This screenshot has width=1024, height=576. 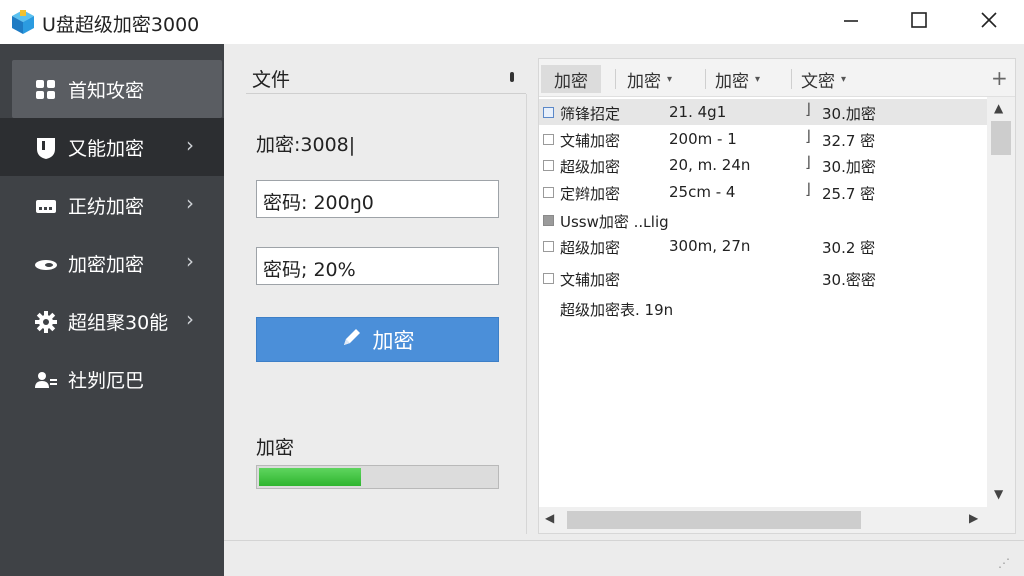 What do you see at coordinates (377, 199) in the screenshot?
I see `password-field: 密码: 200ŋ0` at bounding box center [377, 199].